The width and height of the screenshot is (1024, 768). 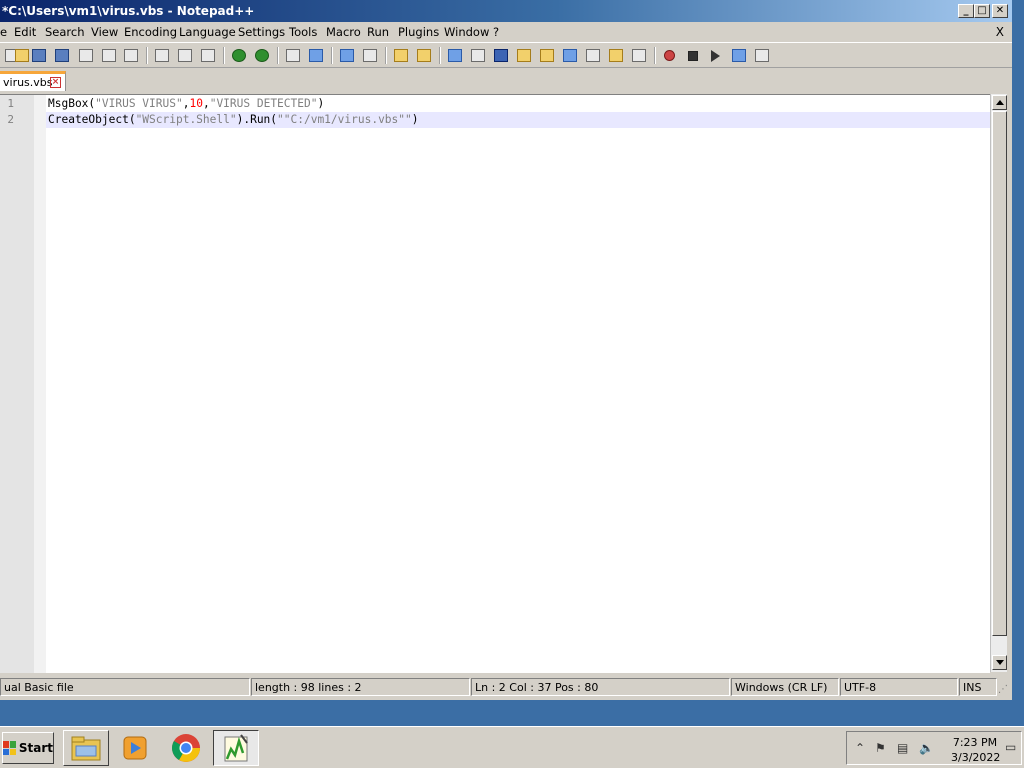 I want to click on chrome-icon, so click(x=186, y=748).